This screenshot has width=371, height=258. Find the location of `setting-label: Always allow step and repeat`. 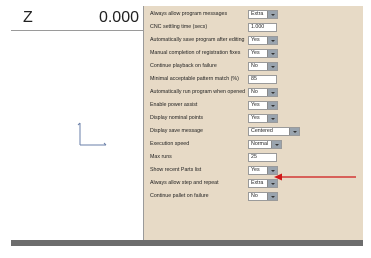

setting-label: Always allow step and repeat is located at coordinates (184, 183).